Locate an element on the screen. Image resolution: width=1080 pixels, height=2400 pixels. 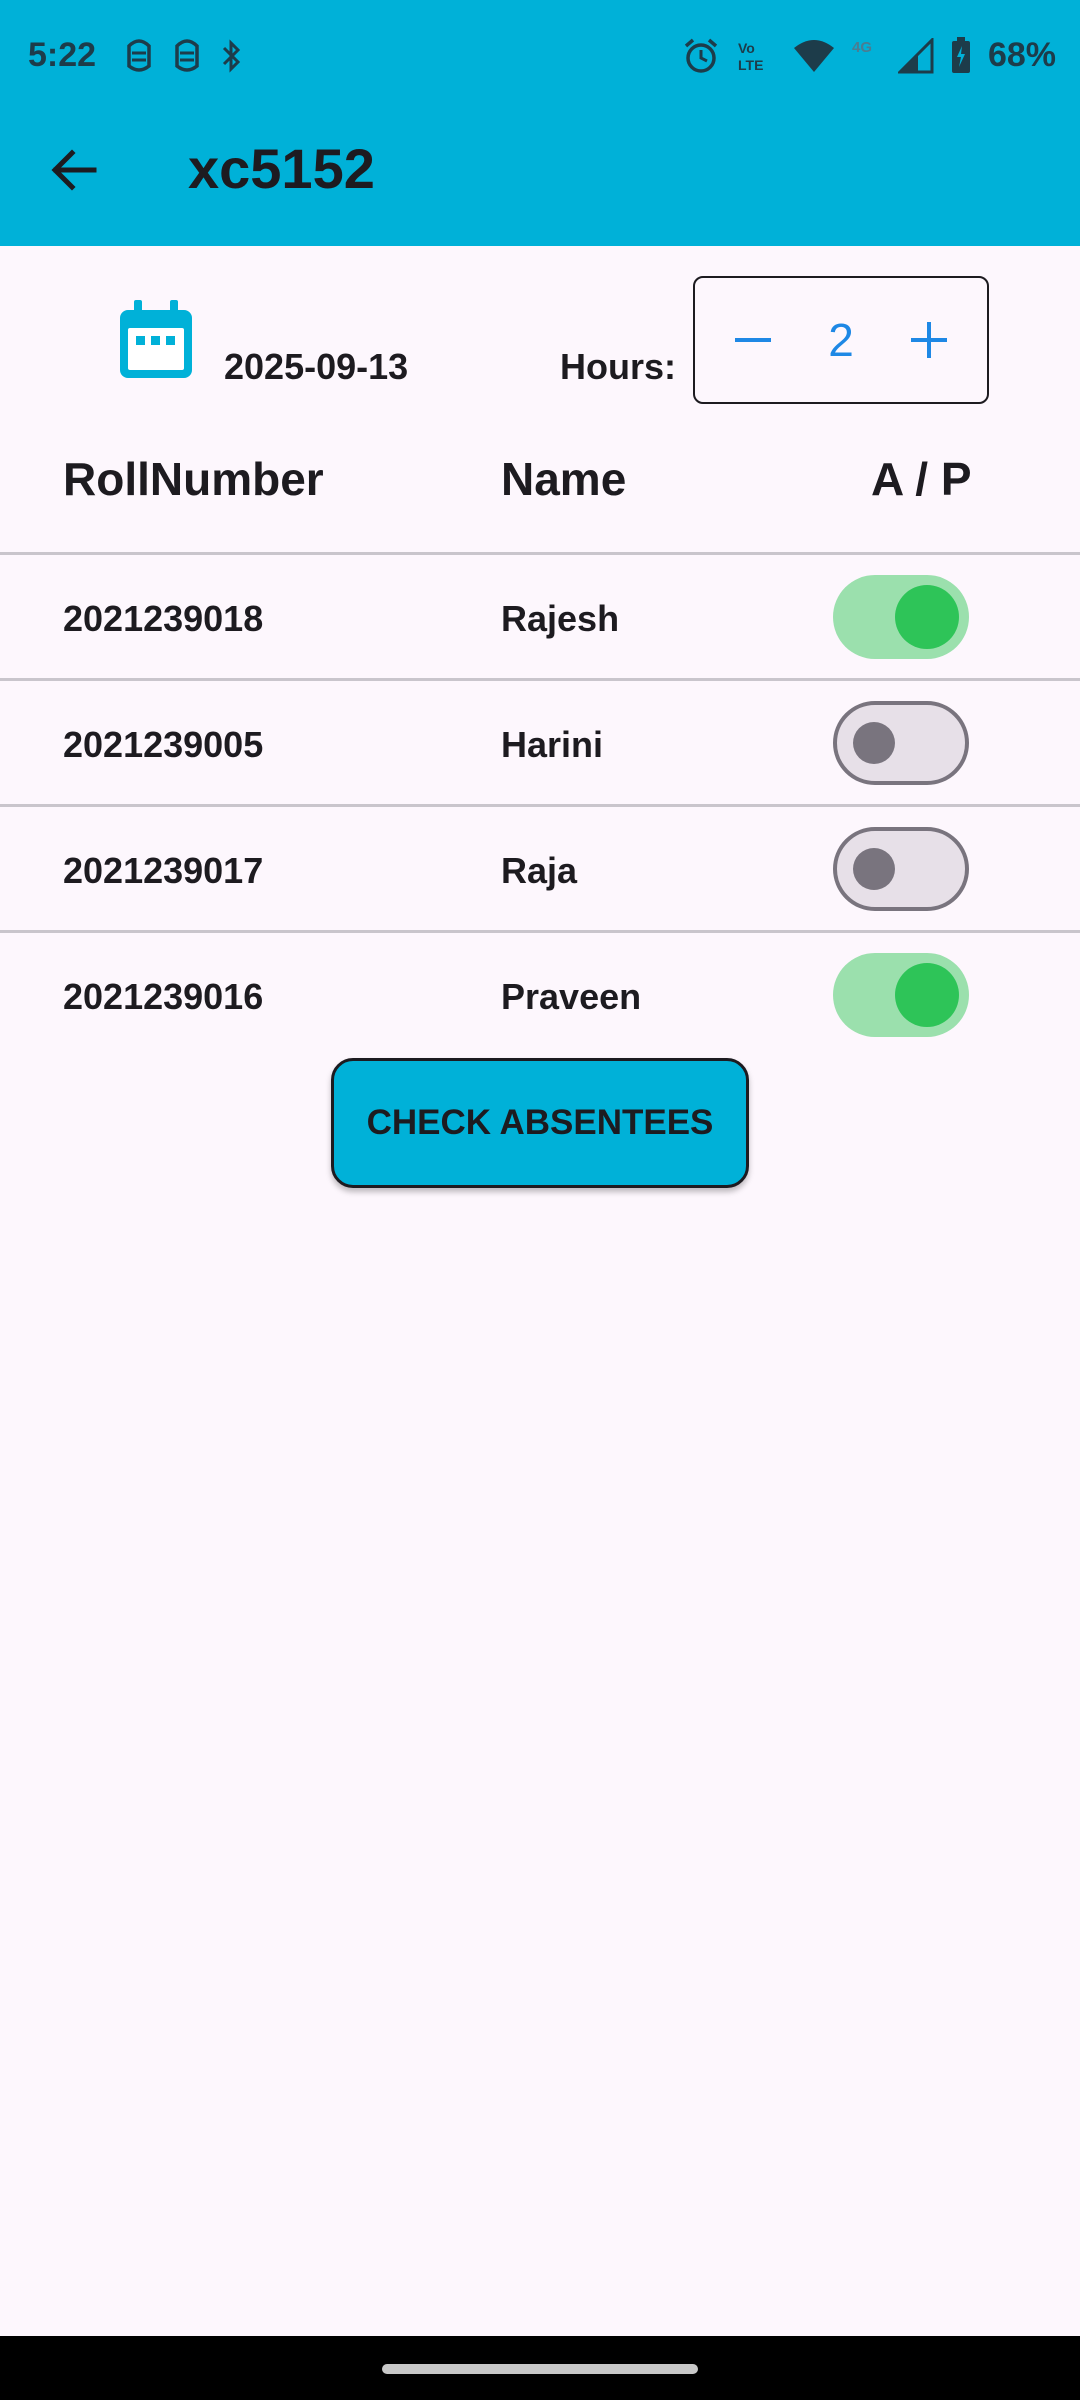
svg-text: 4G is located at coordinates (862, 47).